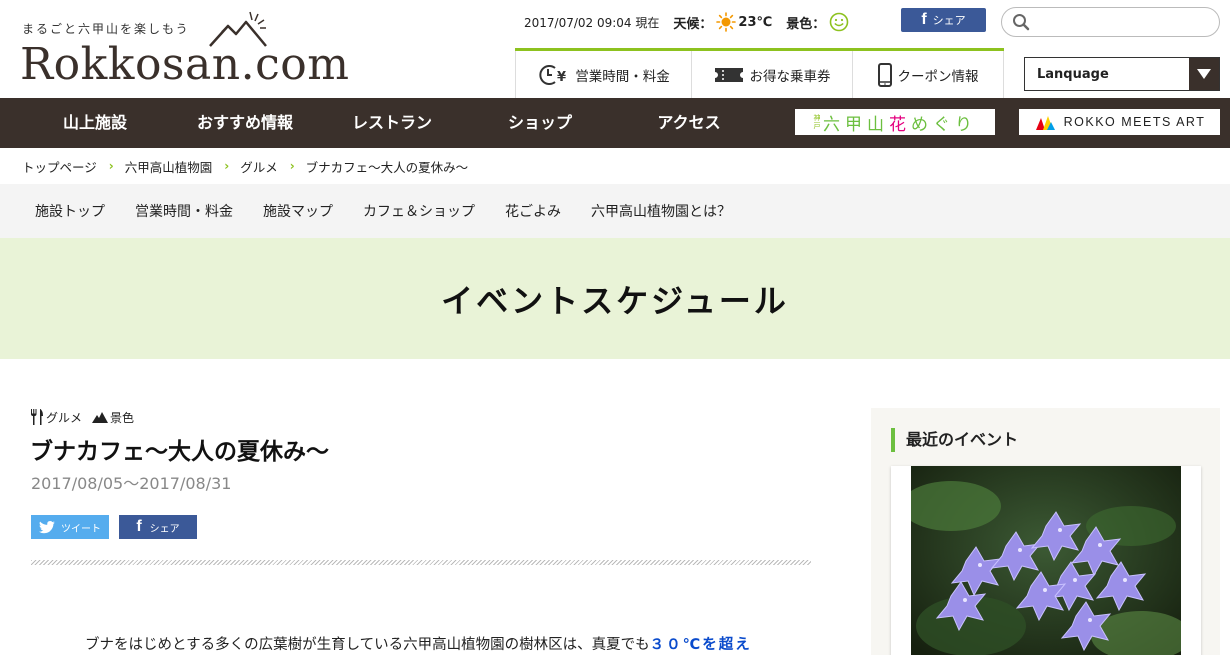  Describe the element at coordinates (259, 166) in the screenshot. I see `breadcrumb-link: グルメ` at that location.